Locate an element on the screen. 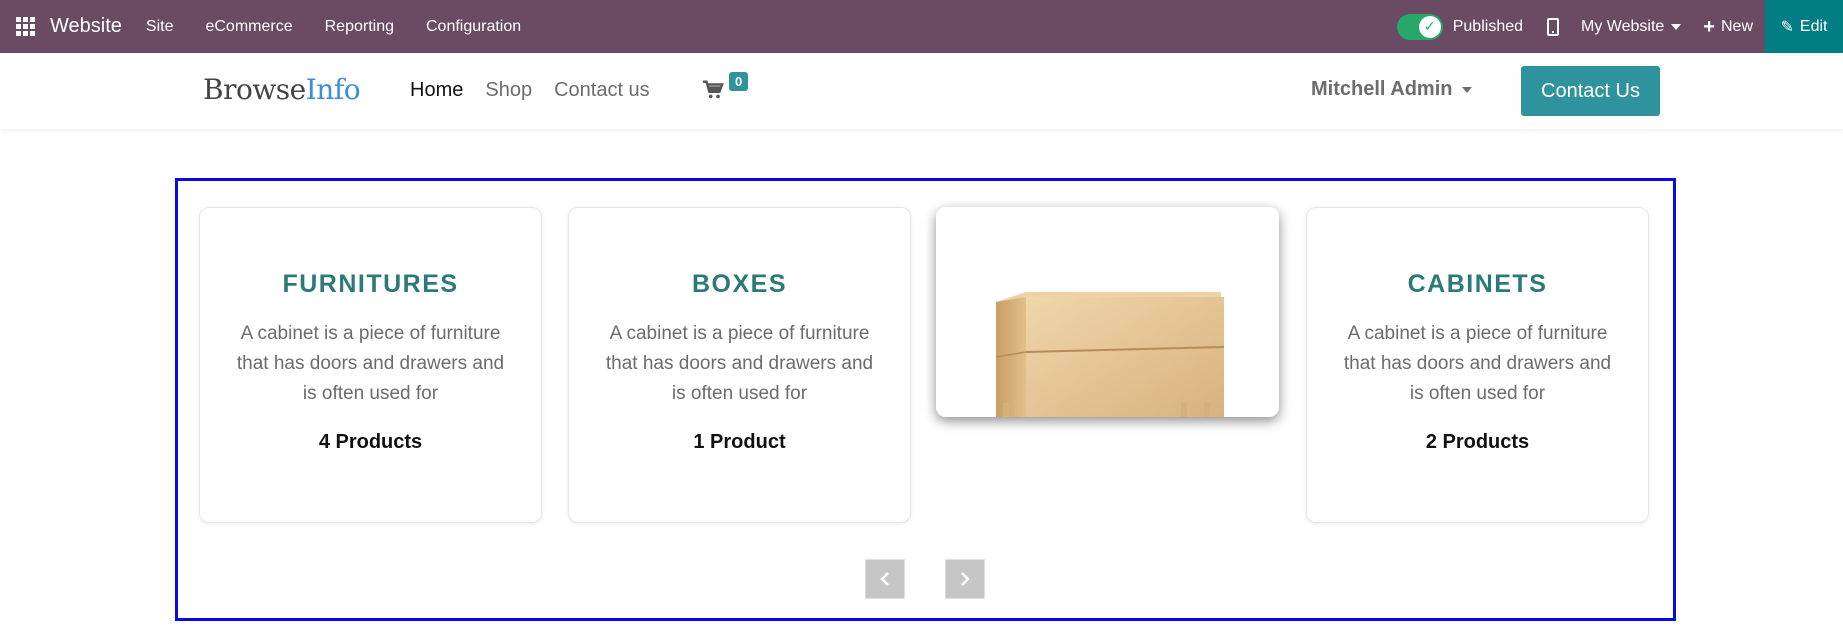 The width and height of the screenshot is (1843, 636). card-product-count: 1 Product is located at coordinates (739, 442).